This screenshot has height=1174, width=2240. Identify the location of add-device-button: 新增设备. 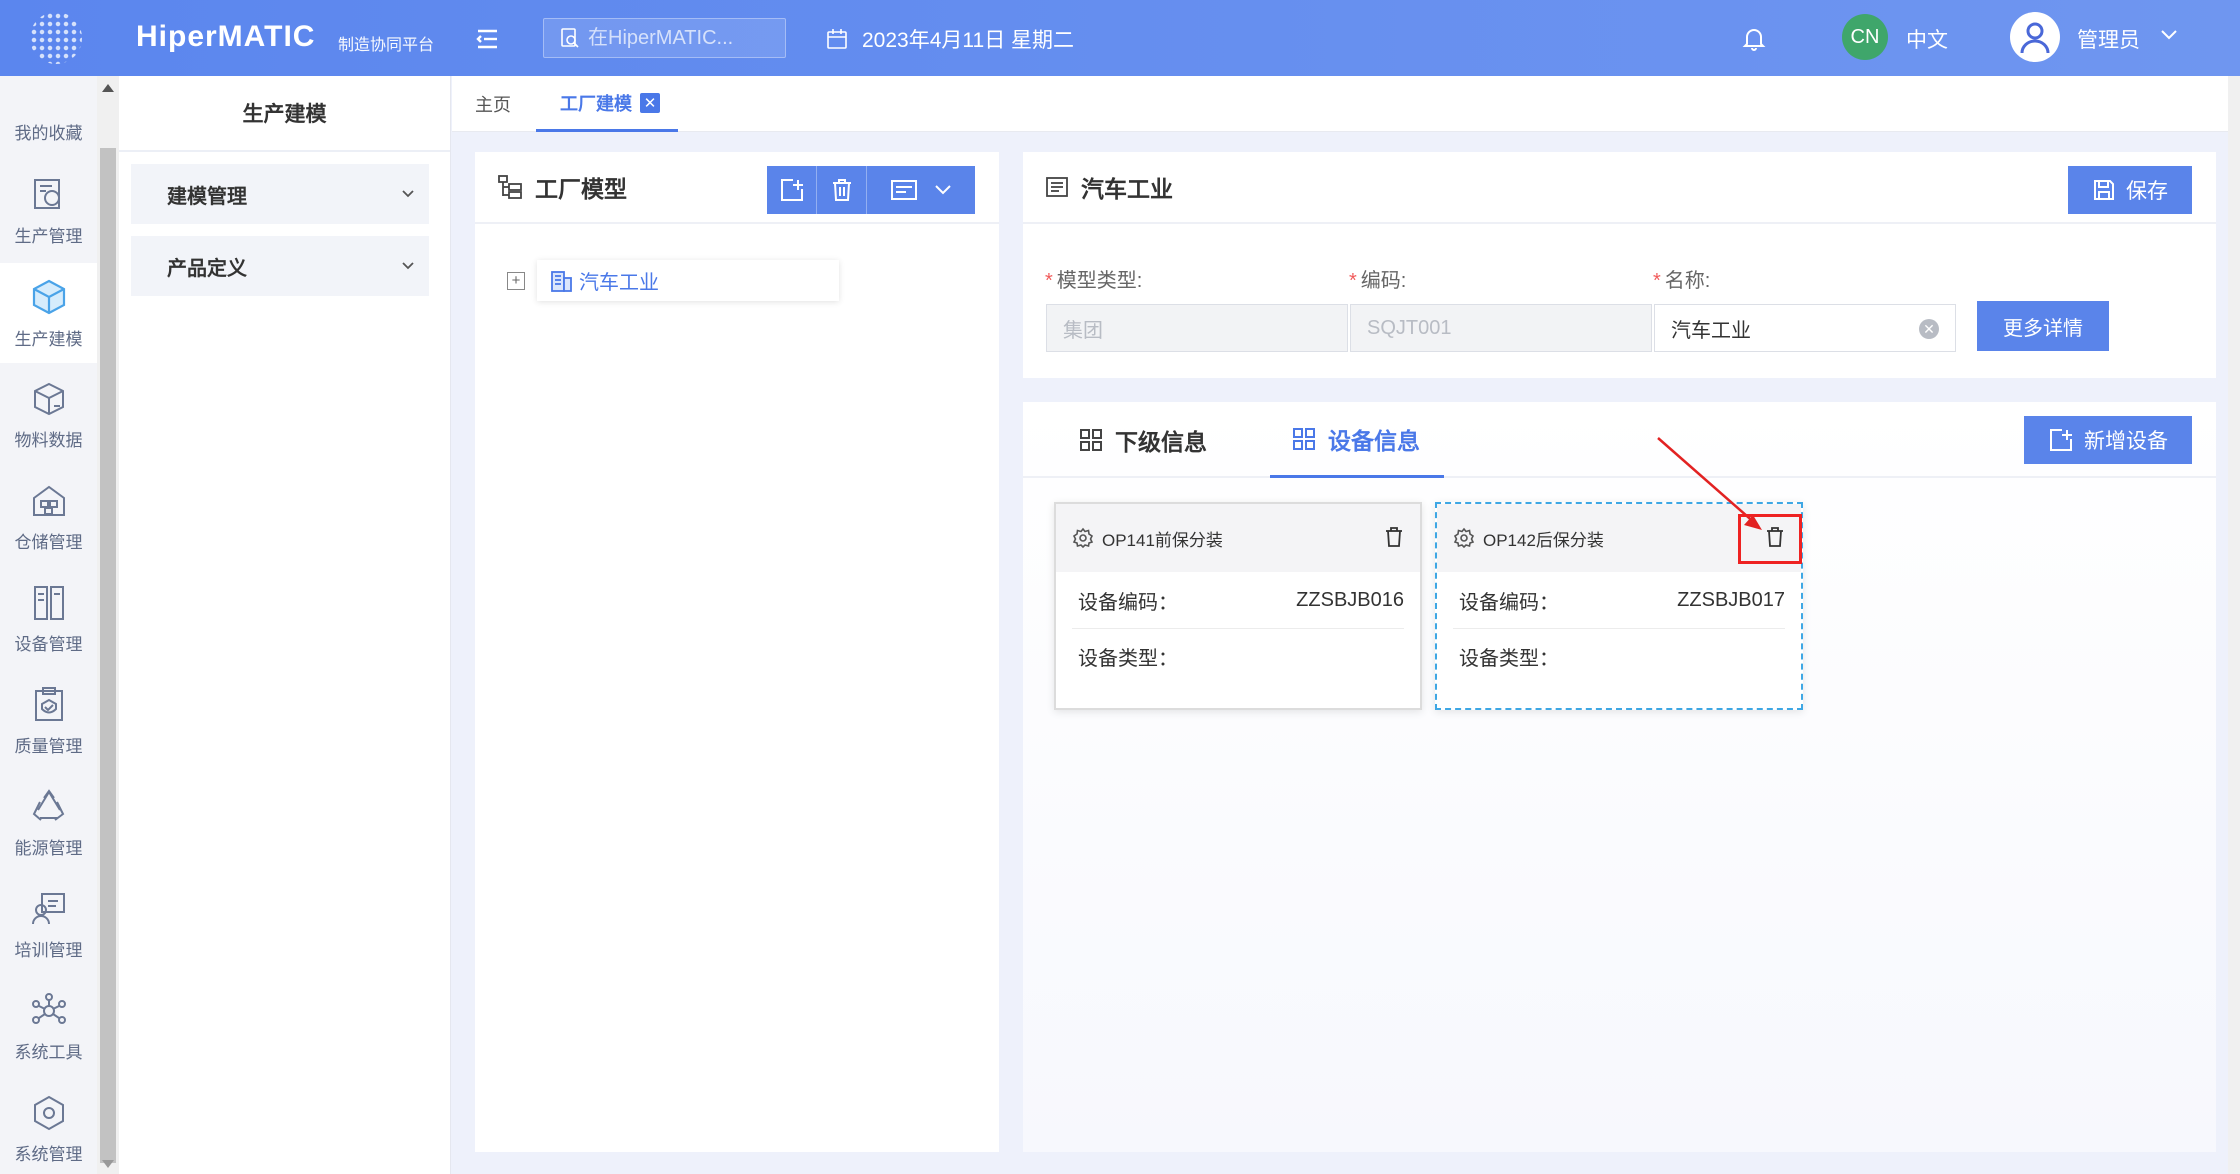
(2108, 440).